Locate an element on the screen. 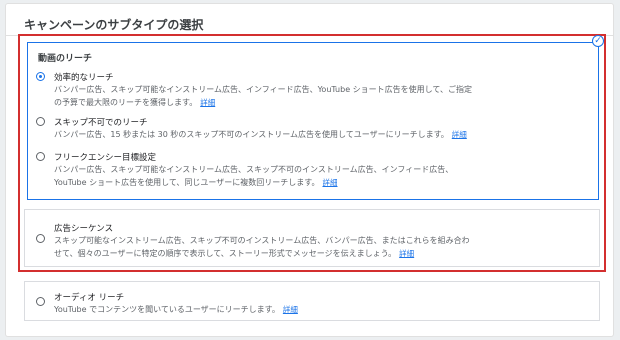 The width and height of the screenshot is (620, 340). radio-efficient-reach is located at coordinates (40, 76).